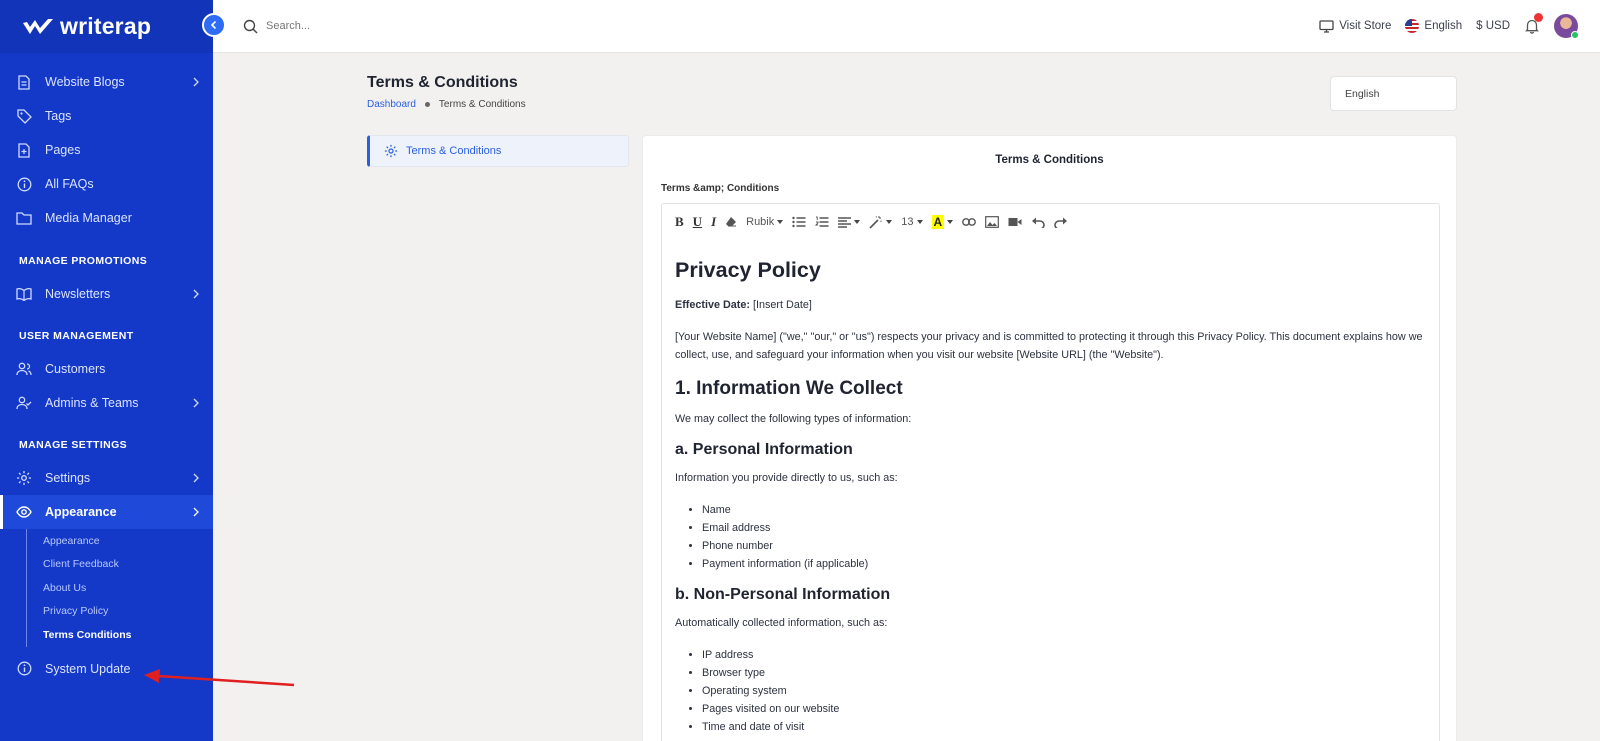 The image size is (1600, 741). What do you see at coordinates (75, 369) in the screenshot?
I see `sidebar-item-label: Customers` at bounding box center [75, 369].